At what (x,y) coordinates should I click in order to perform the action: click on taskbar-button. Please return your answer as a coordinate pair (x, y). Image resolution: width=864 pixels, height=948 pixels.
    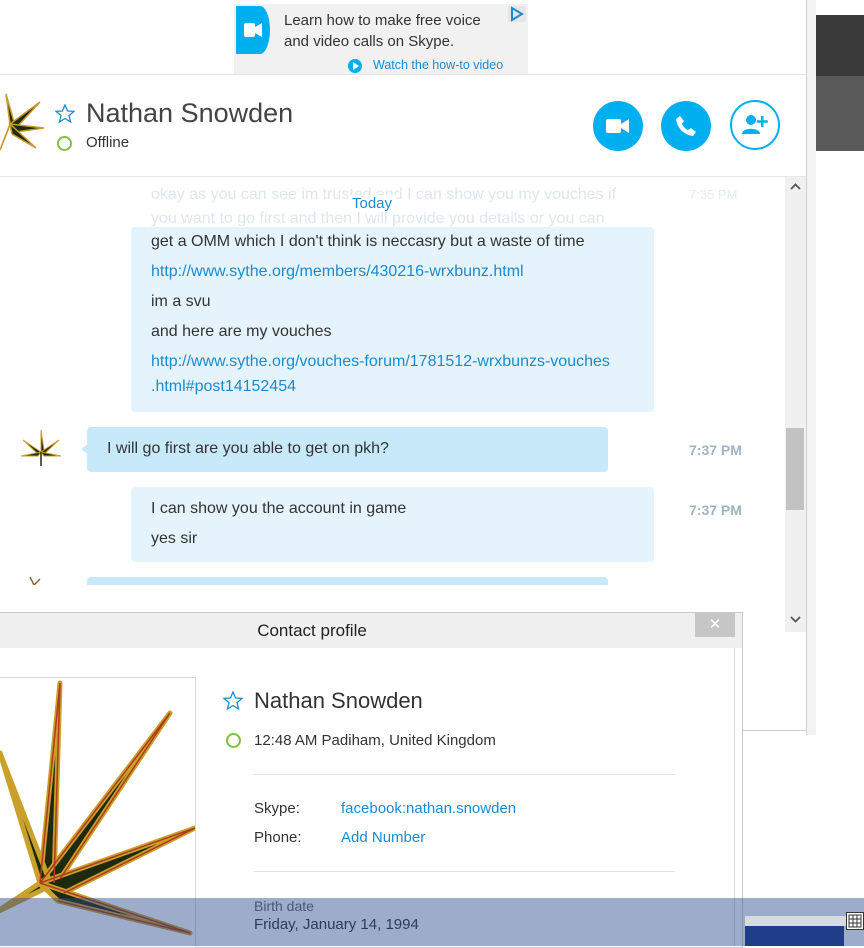
    Looking at the image, I should click on (794, 936).